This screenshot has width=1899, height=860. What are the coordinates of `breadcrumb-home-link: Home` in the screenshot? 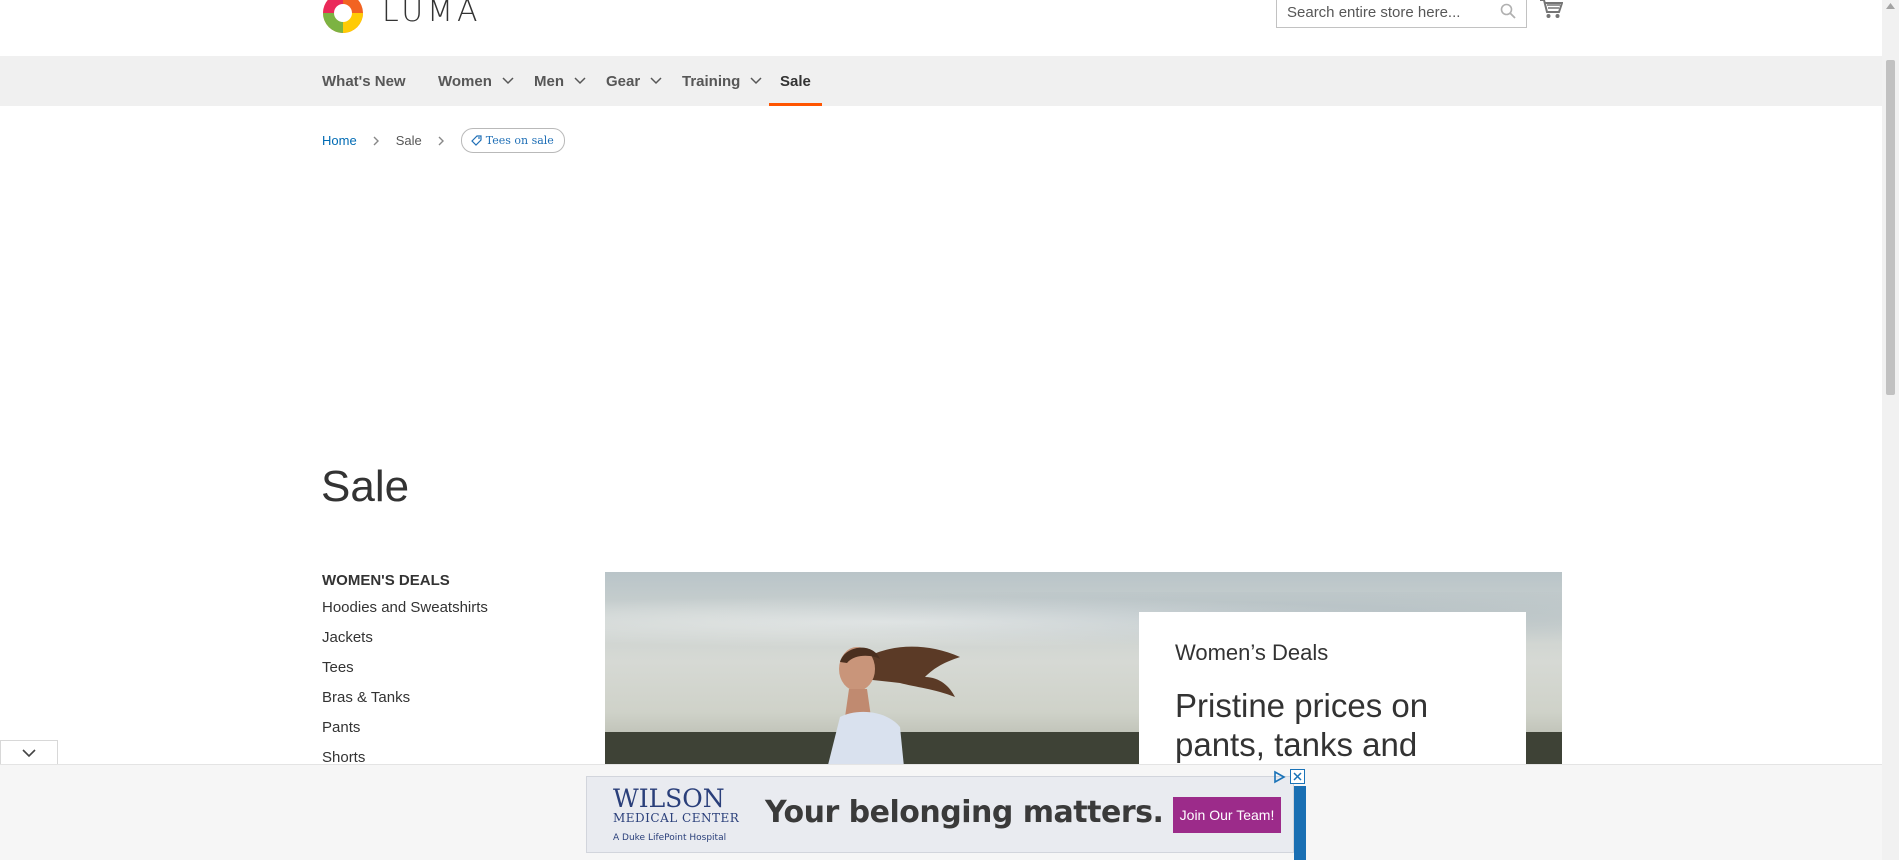 It's located at (339, 140).